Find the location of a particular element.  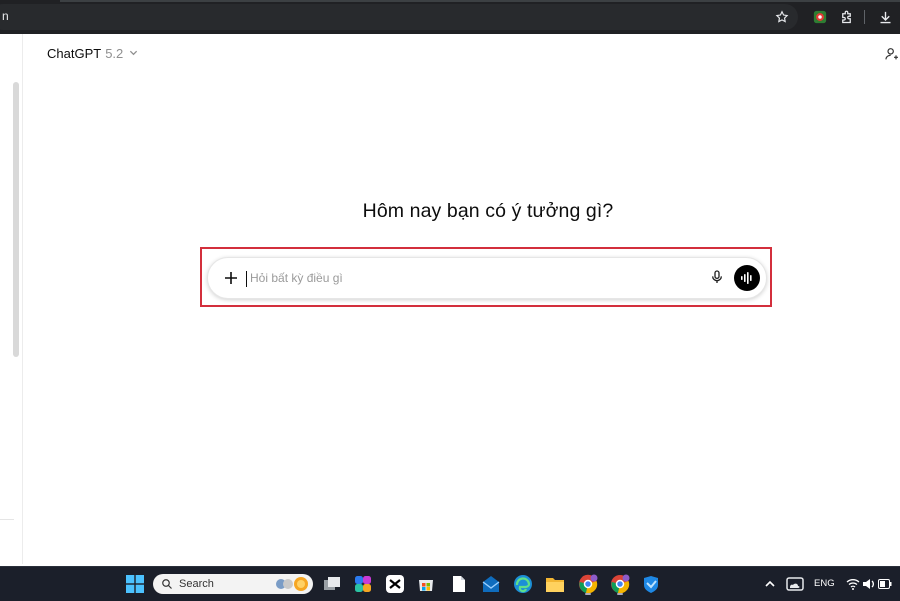

bookmark-star-icon is located at coordinates (782, 17).